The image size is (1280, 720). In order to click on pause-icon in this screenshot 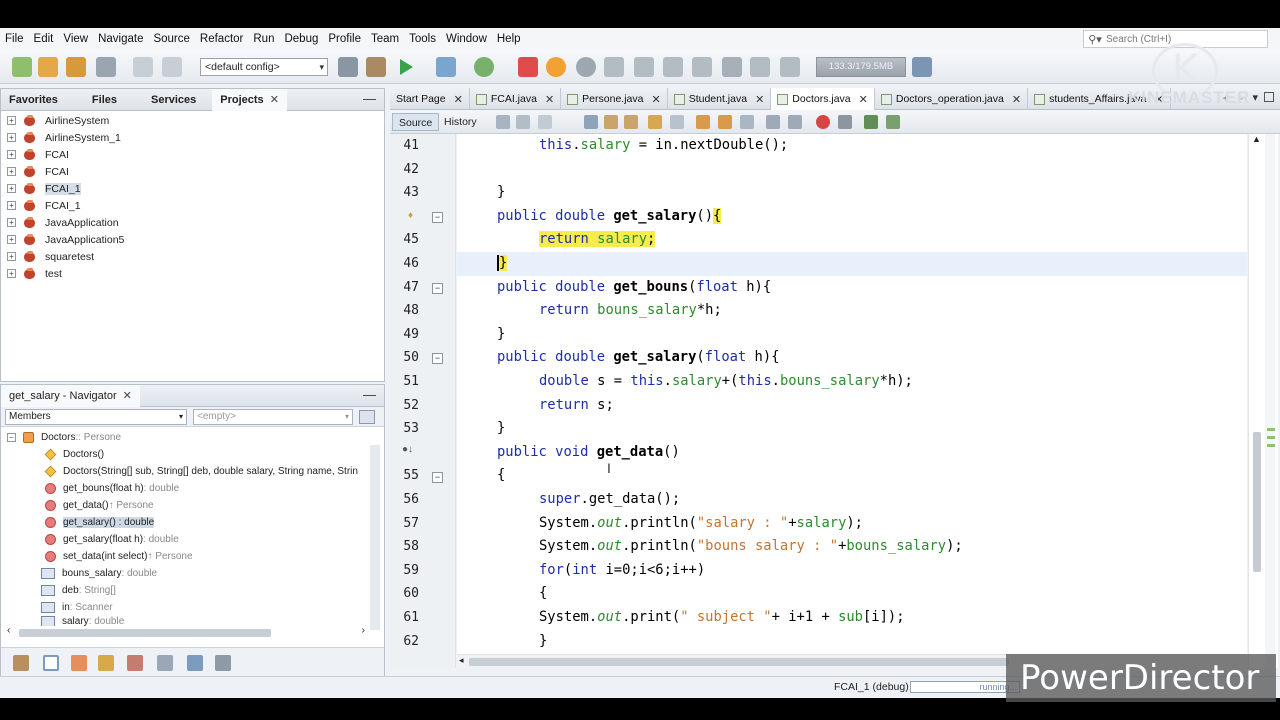, I will do `click(556, 67)`.